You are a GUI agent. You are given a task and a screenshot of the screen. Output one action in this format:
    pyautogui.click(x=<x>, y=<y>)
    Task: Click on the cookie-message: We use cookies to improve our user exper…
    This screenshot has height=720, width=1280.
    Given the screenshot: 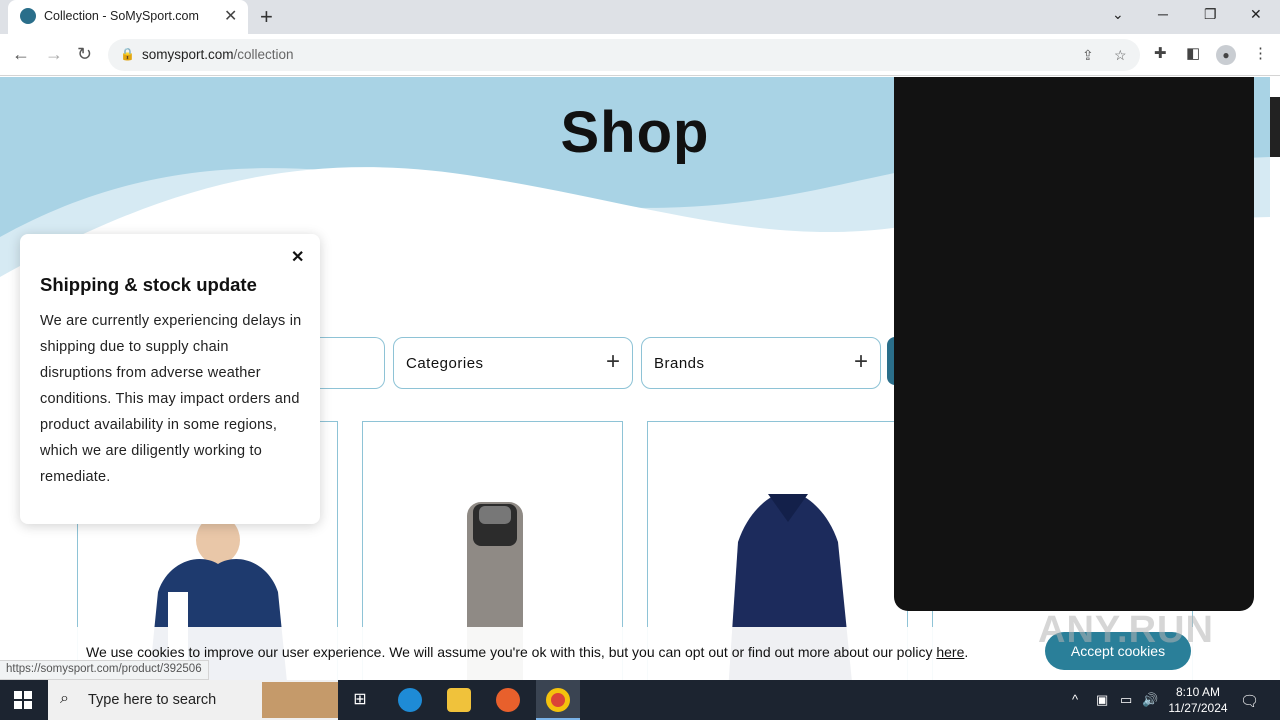 What is the action you would take?
    pyautogui.click(x=527, y=652)
    